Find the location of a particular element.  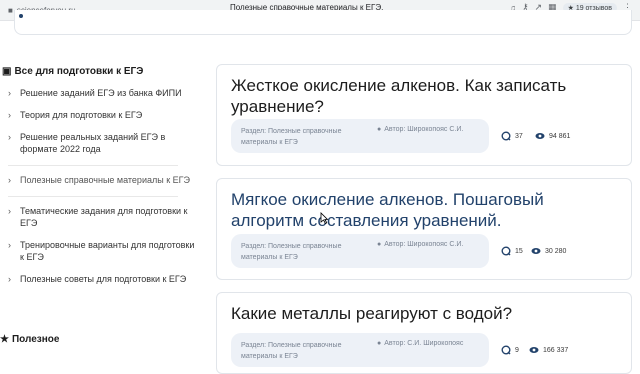

sidebar-item-label: Решение заданий ЕГЭ из банка ФИПИ is located at coordinates (101, 93).